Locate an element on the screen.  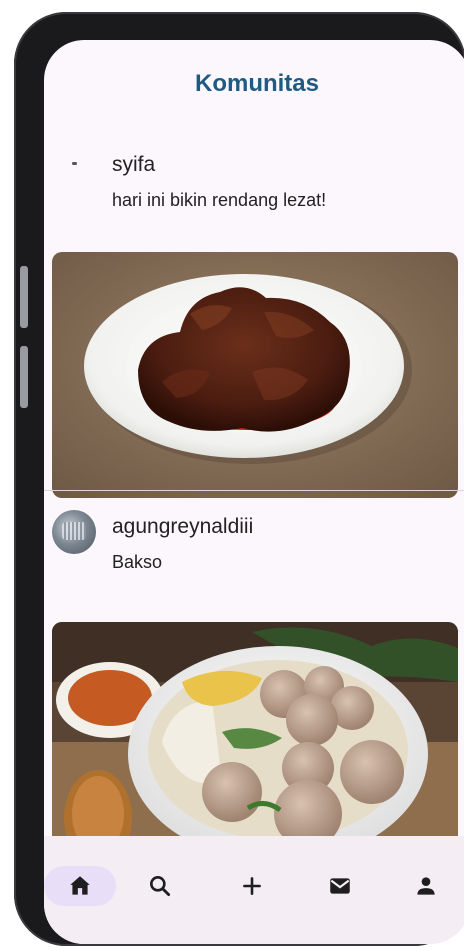
nav-profile-button is located at coordinates (426, 886).